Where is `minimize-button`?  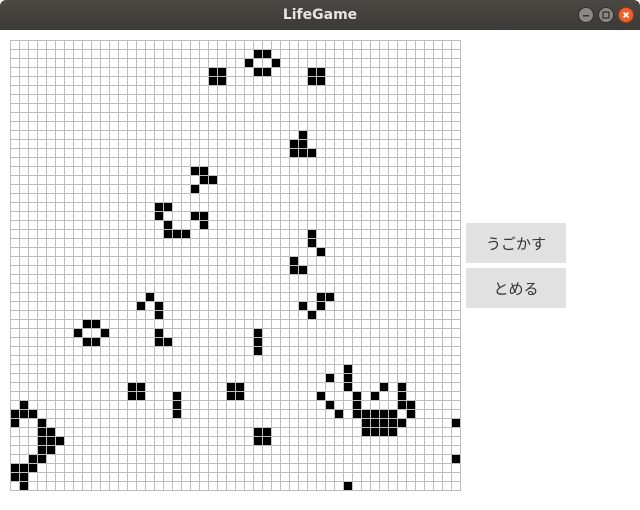
minimize-button is located at coordinates (586, 15).